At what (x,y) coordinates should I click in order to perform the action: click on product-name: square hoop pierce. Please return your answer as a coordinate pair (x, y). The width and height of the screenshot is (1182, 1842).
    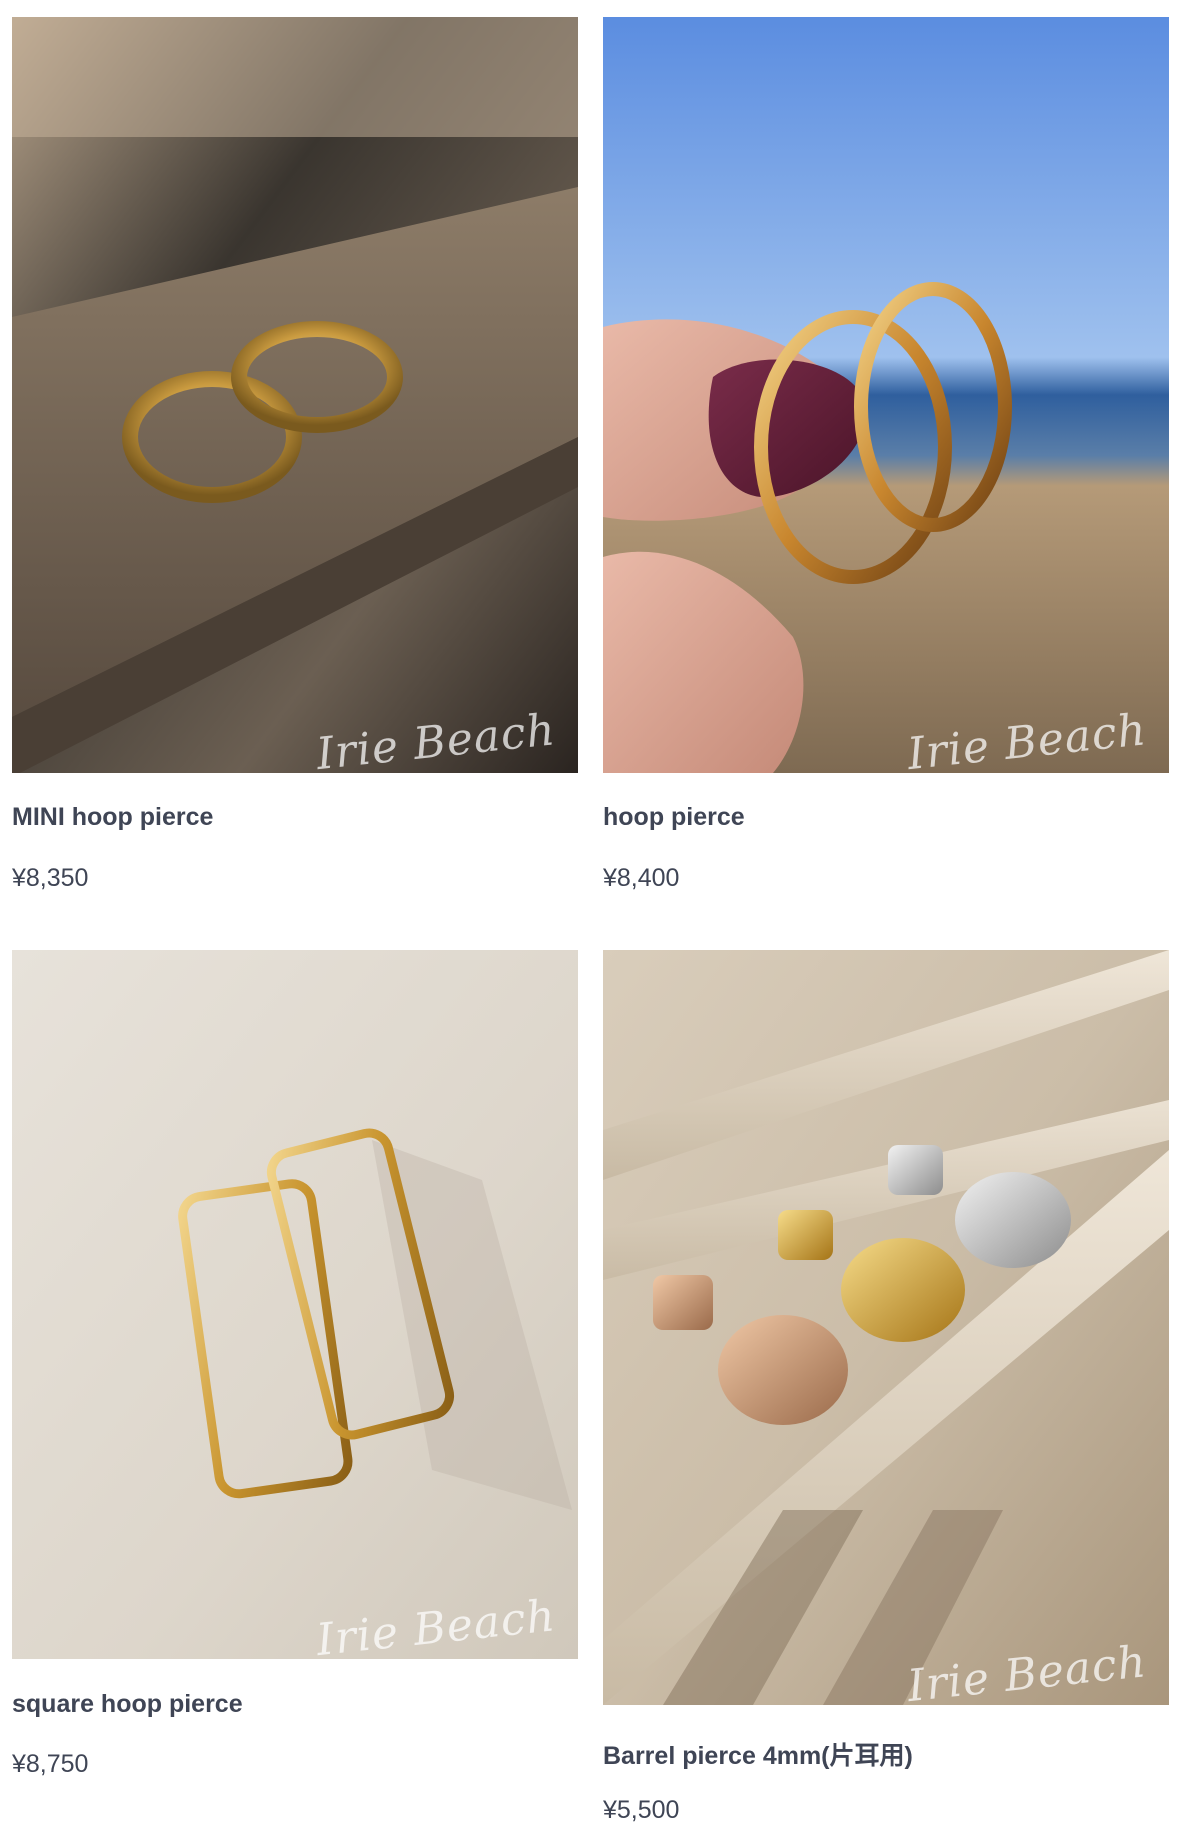
    Looking at the image, I should click on (127, 1704).